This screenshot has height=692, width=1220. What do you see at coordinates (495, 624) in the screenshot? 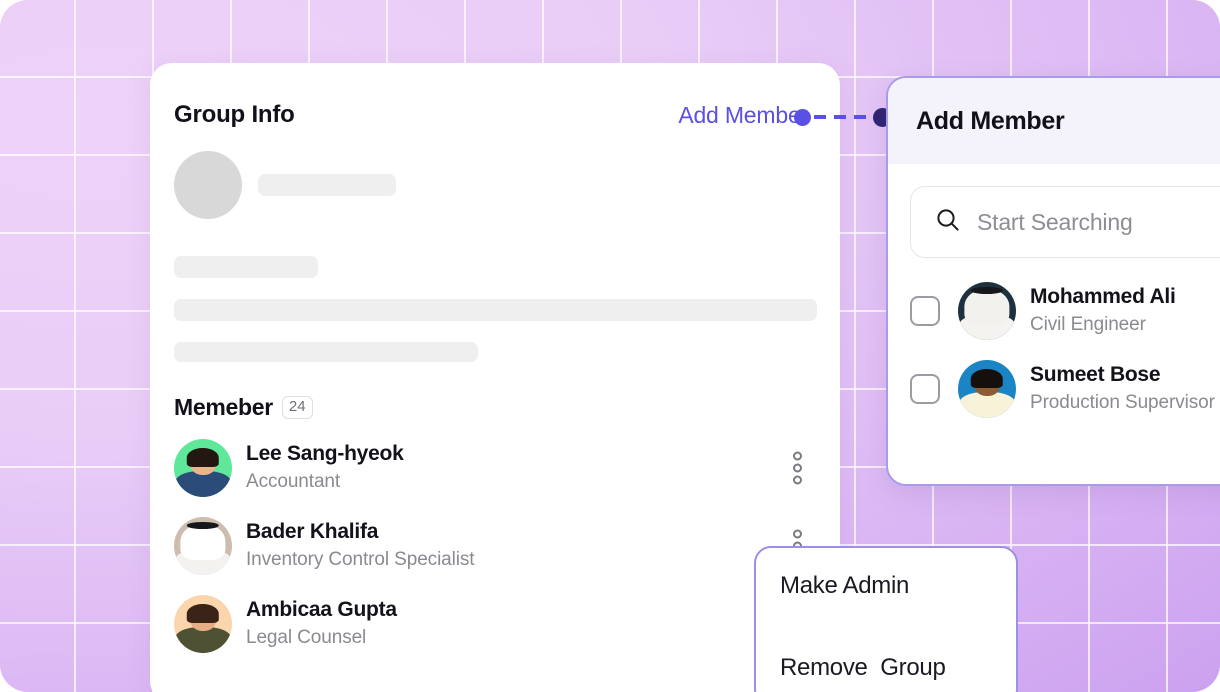
I see `member-list-item: Ambicaa Gupta Legal Counsel` at bounding box center [495, 624].